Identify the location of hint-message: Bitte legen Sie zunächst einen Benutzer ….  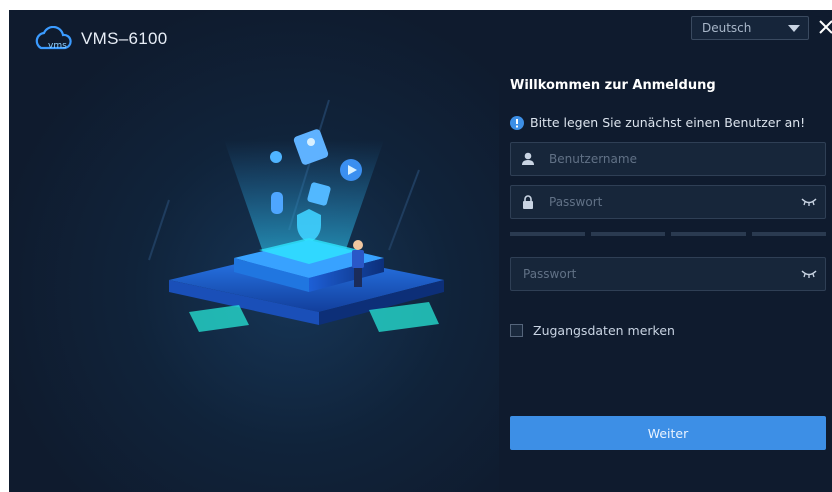
(657, 122).